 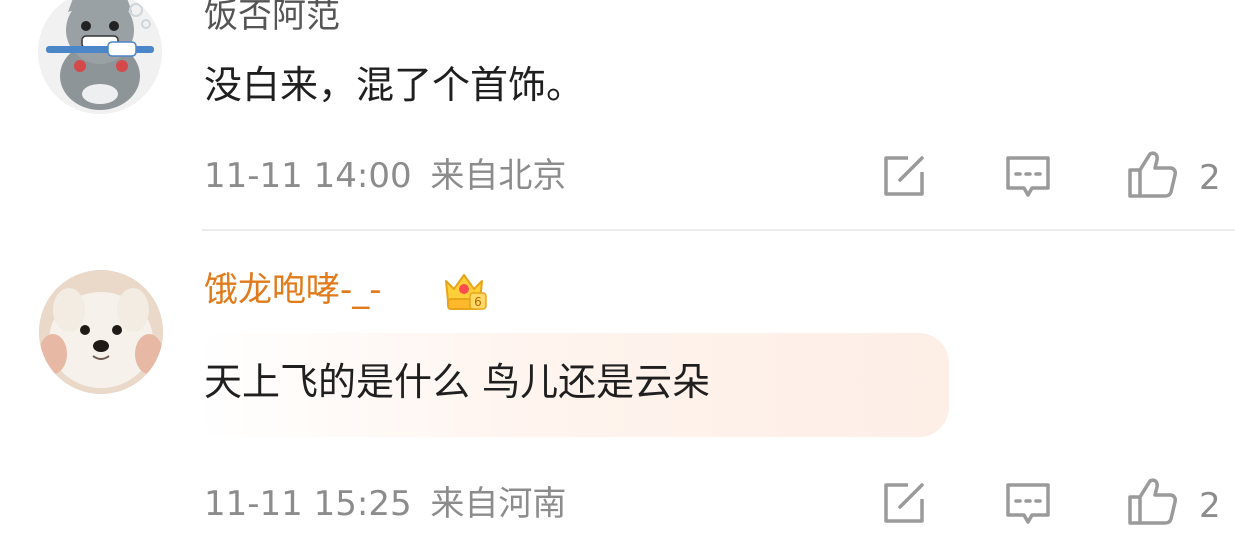 I want to click on comment-meta: 11-11 14:00 来自北京, so click(x=385, y=176).